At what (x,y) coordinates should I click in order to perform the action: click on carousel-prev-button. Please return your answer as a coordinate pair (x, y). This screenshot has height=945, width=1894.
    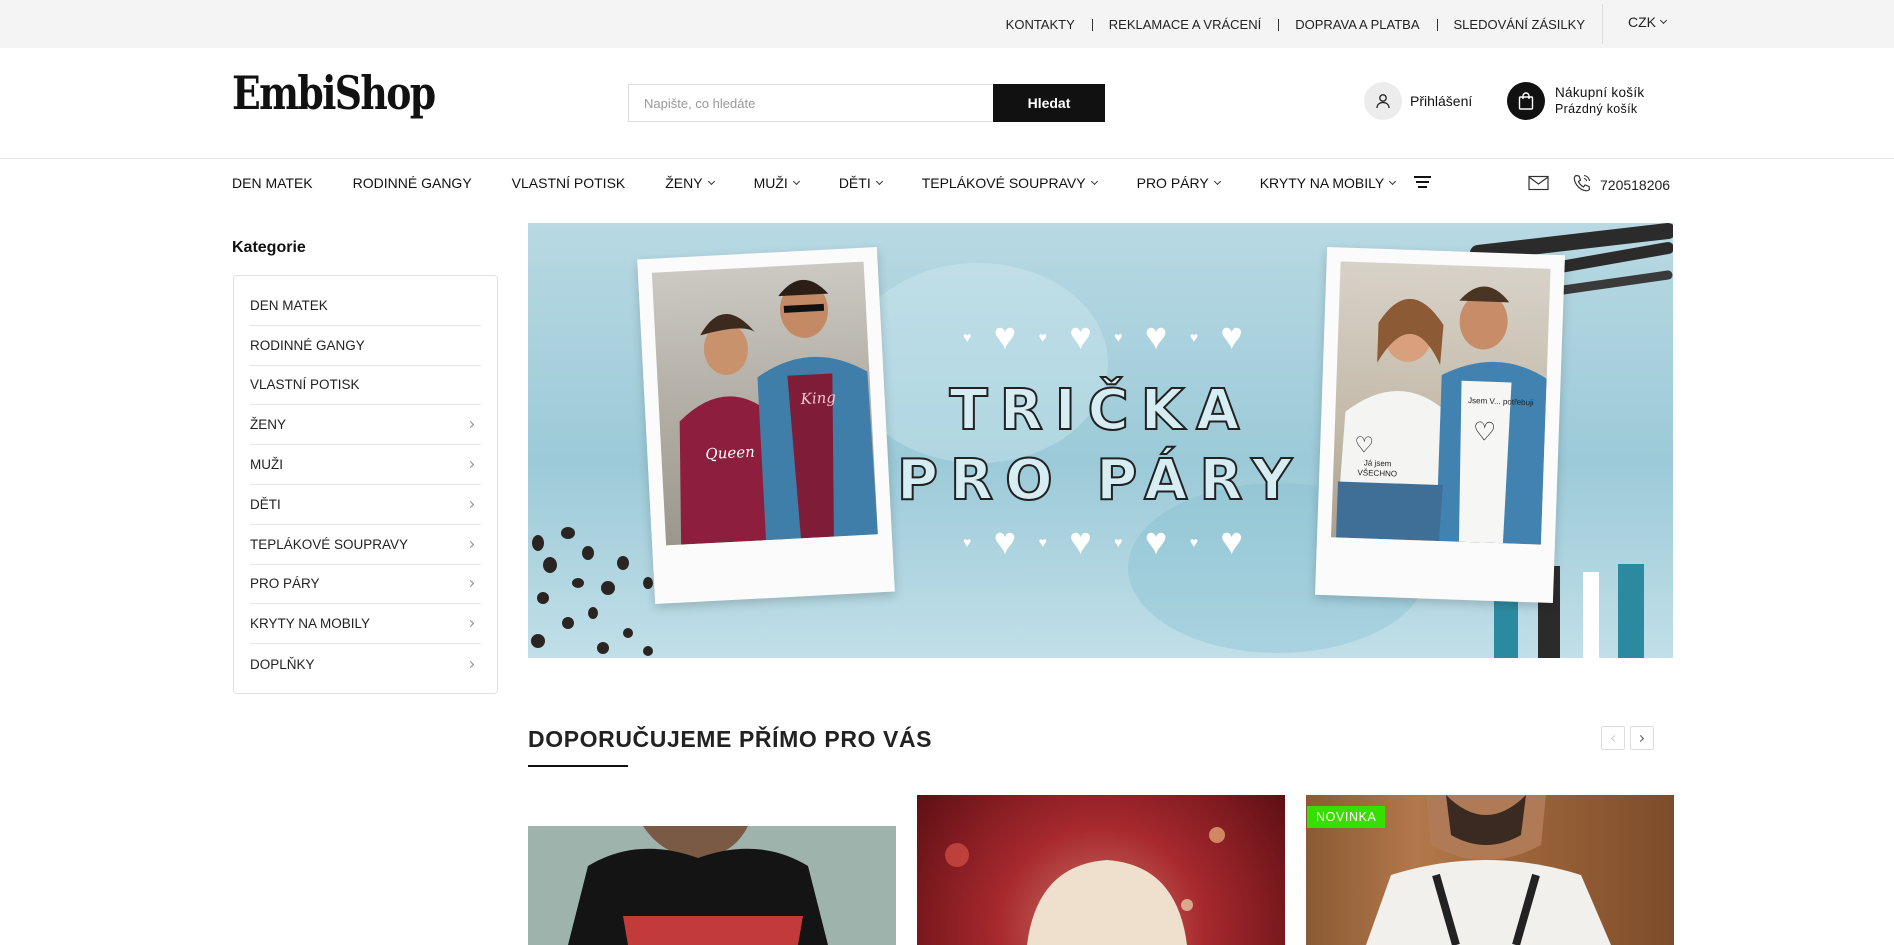
    Looking at the image, I should click on (1613, 738).